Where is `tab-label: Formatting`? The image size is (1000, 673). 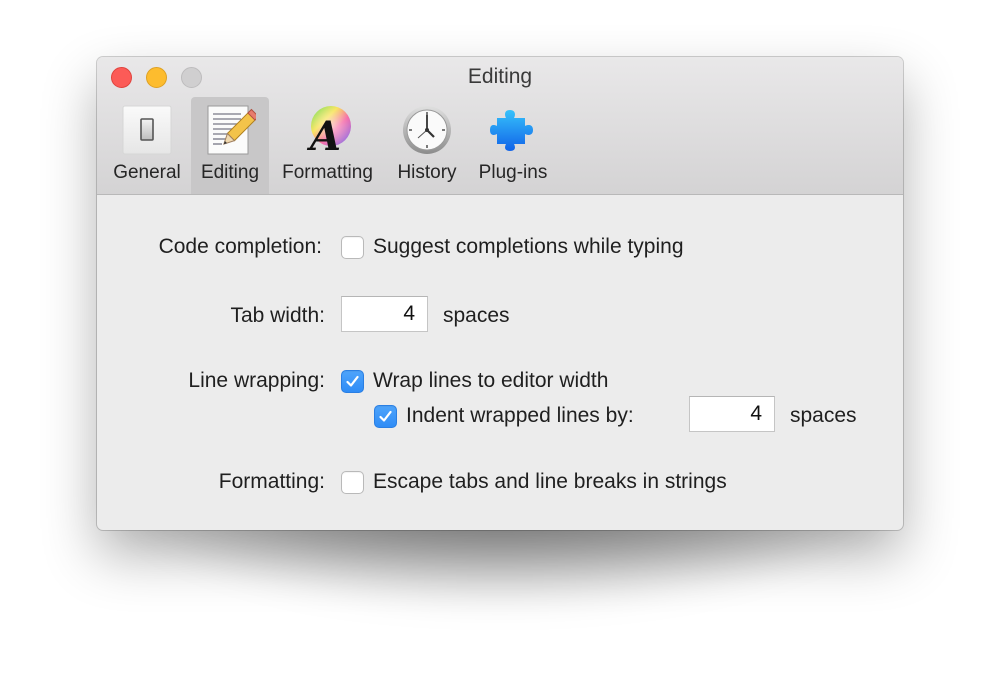 tab-label: Formatting is located at coordinates (327, 172).